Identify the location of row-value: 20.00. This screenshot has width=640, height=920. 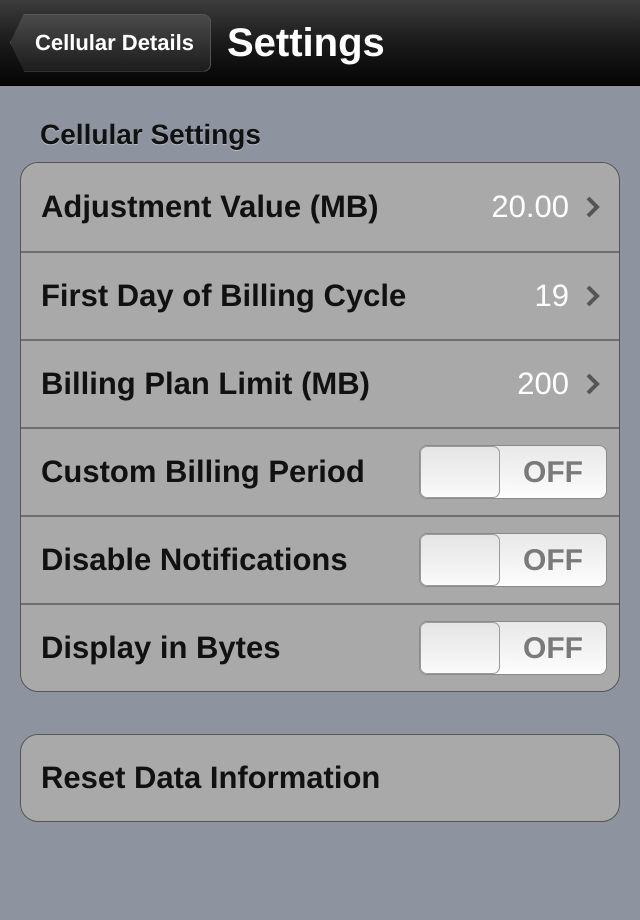
(530, 207).